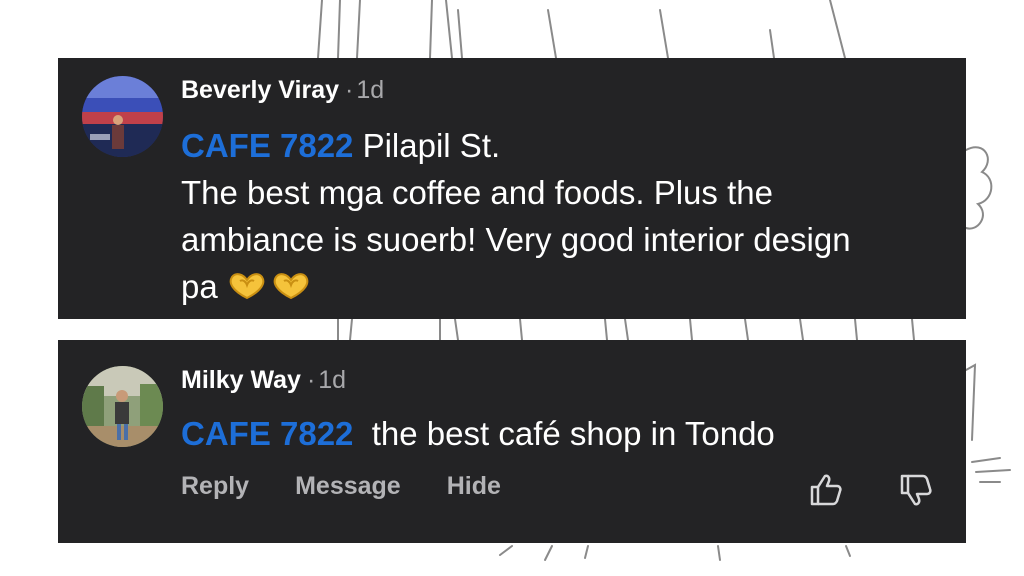  I want to click on comment-line1: Pilapil St., so click(427, 145).